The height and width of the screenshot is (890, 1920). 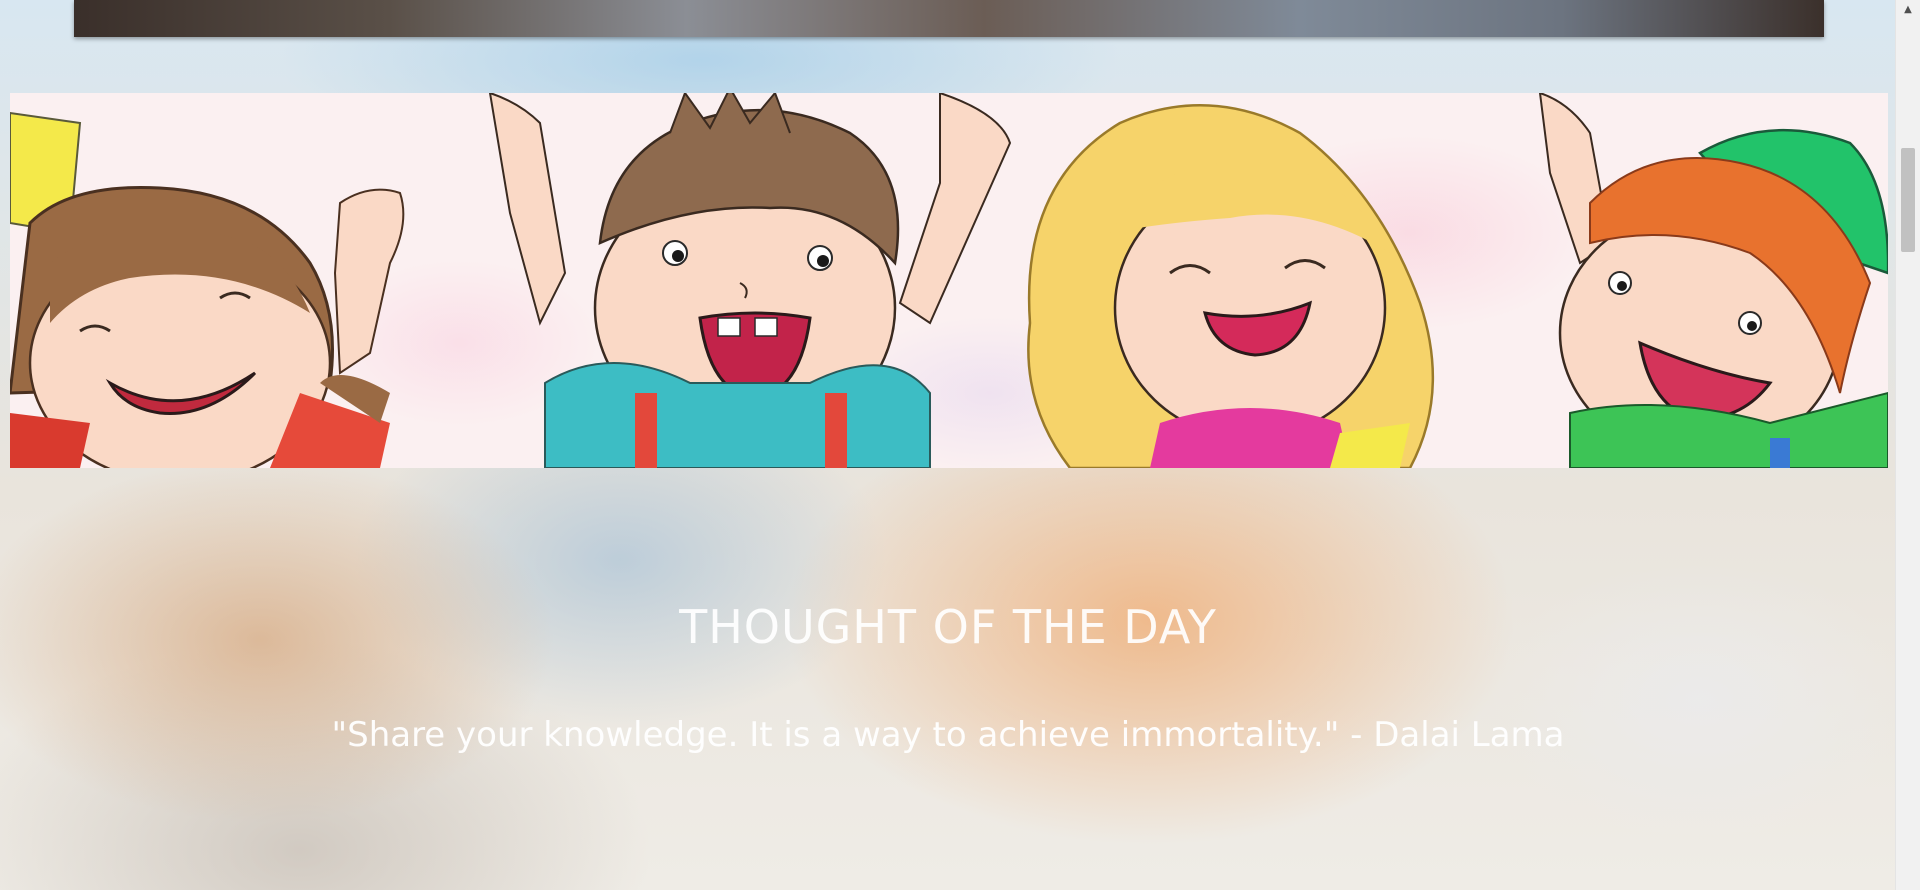 I want to click on scrollbar-thumb, so click(x=1908, y=200).